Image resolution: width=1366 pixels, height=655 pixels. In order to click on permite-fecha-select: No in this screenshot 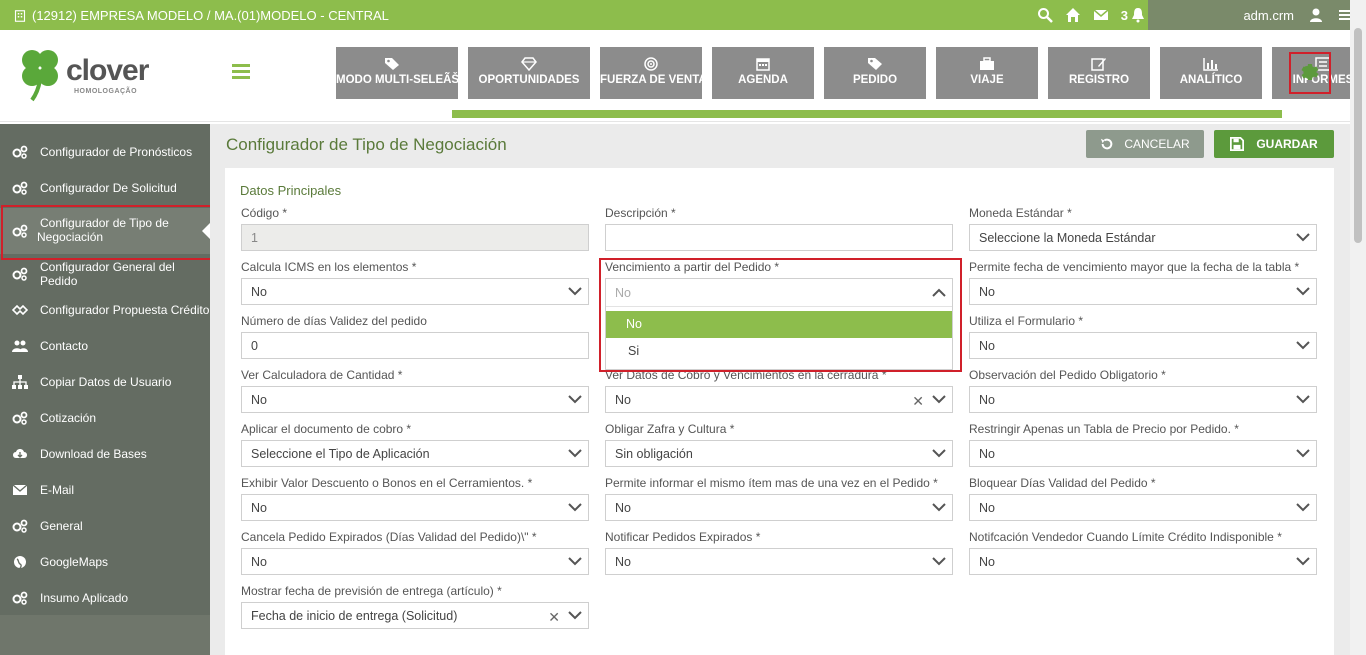, I will do `click(1143, 291)`.